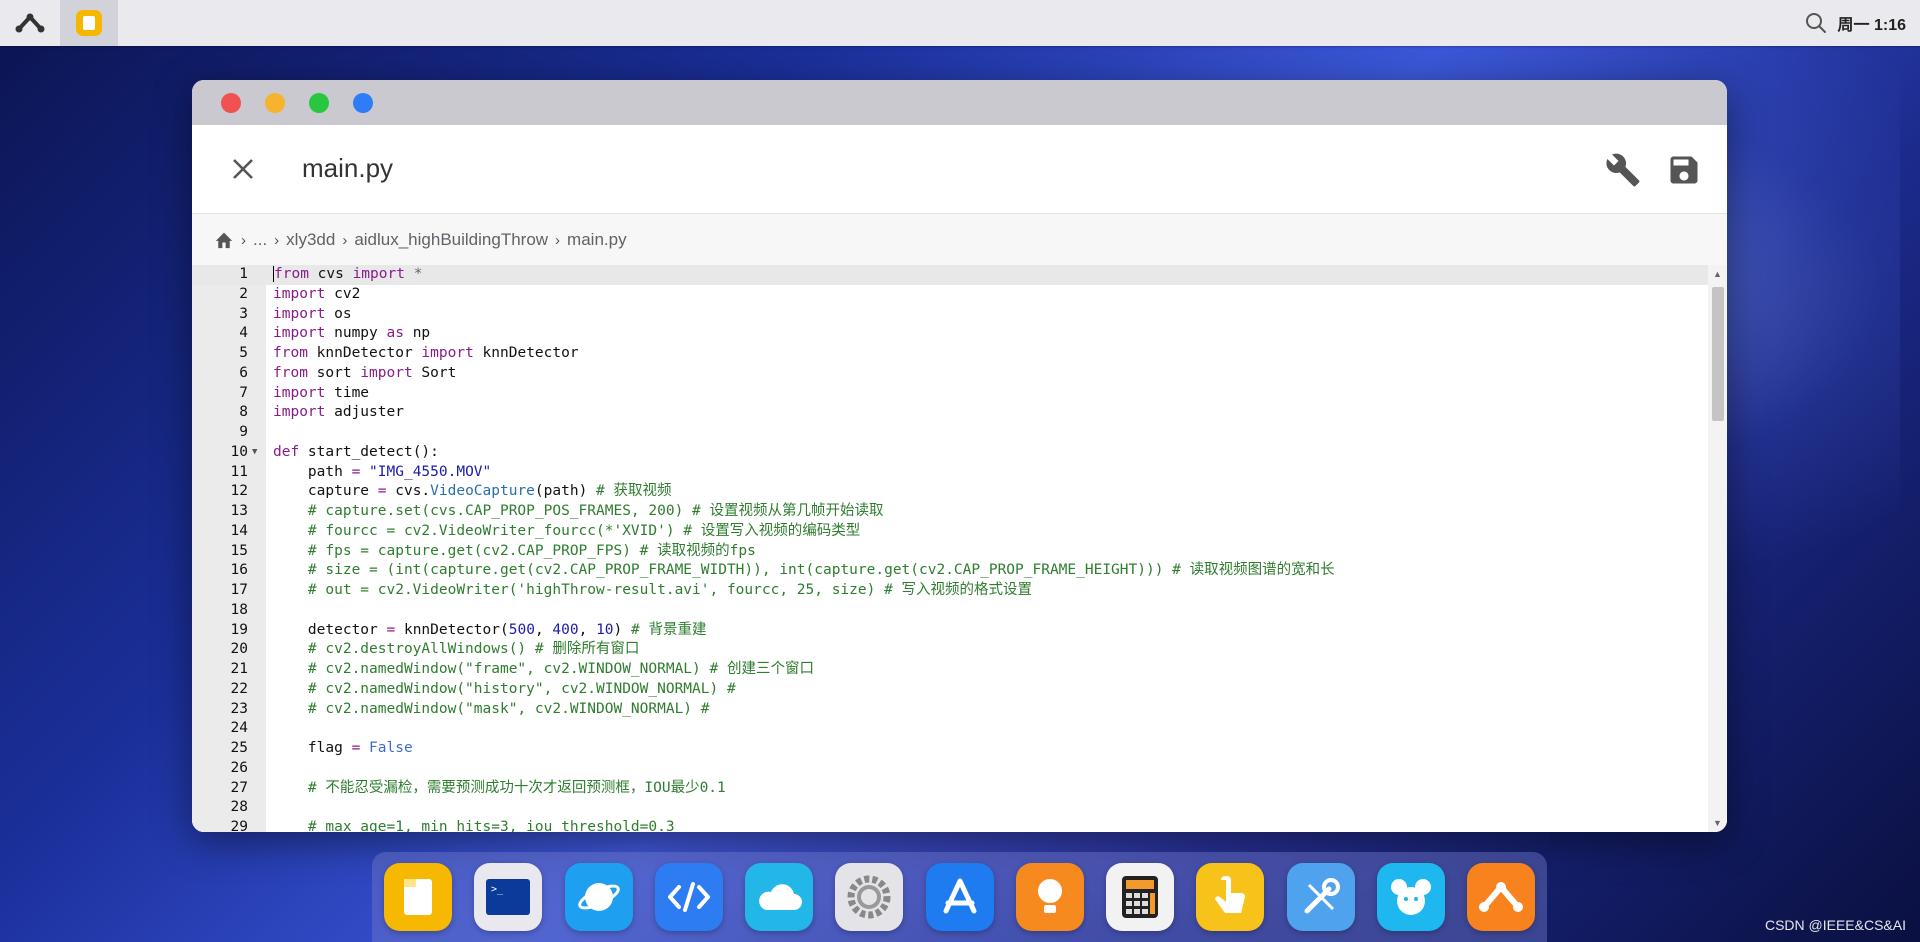 This screenshot has height=942, width=1920. I want to click on code-text: from knnDetector import knnDetector, so click(426, 354).